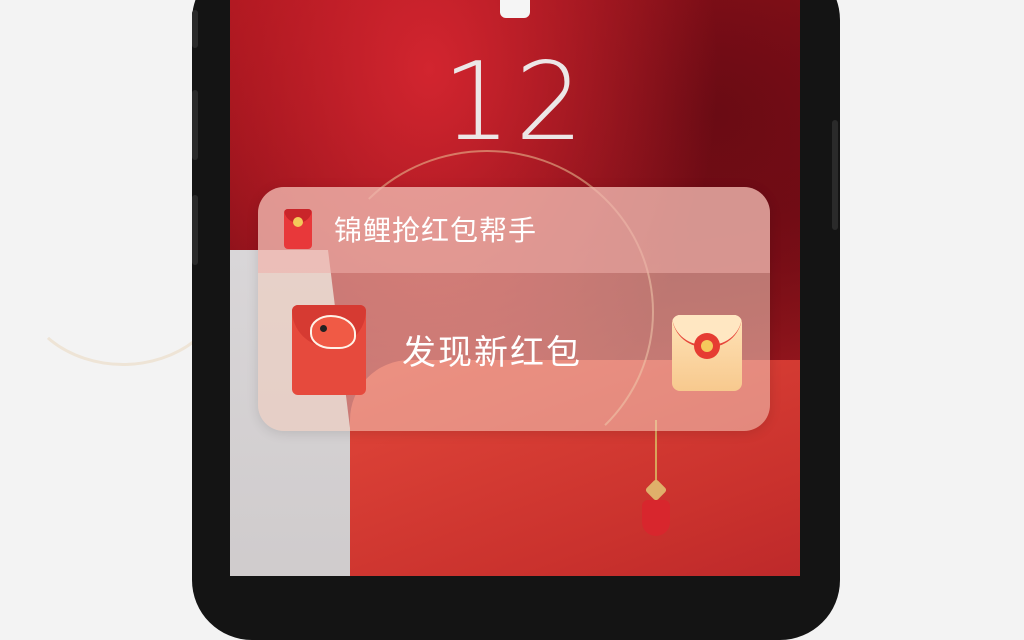 This screenshot has height=640, width=1024. Describe the element at coordinates (195, 230) in the screenshot. I see `volume-down-button` at that location.